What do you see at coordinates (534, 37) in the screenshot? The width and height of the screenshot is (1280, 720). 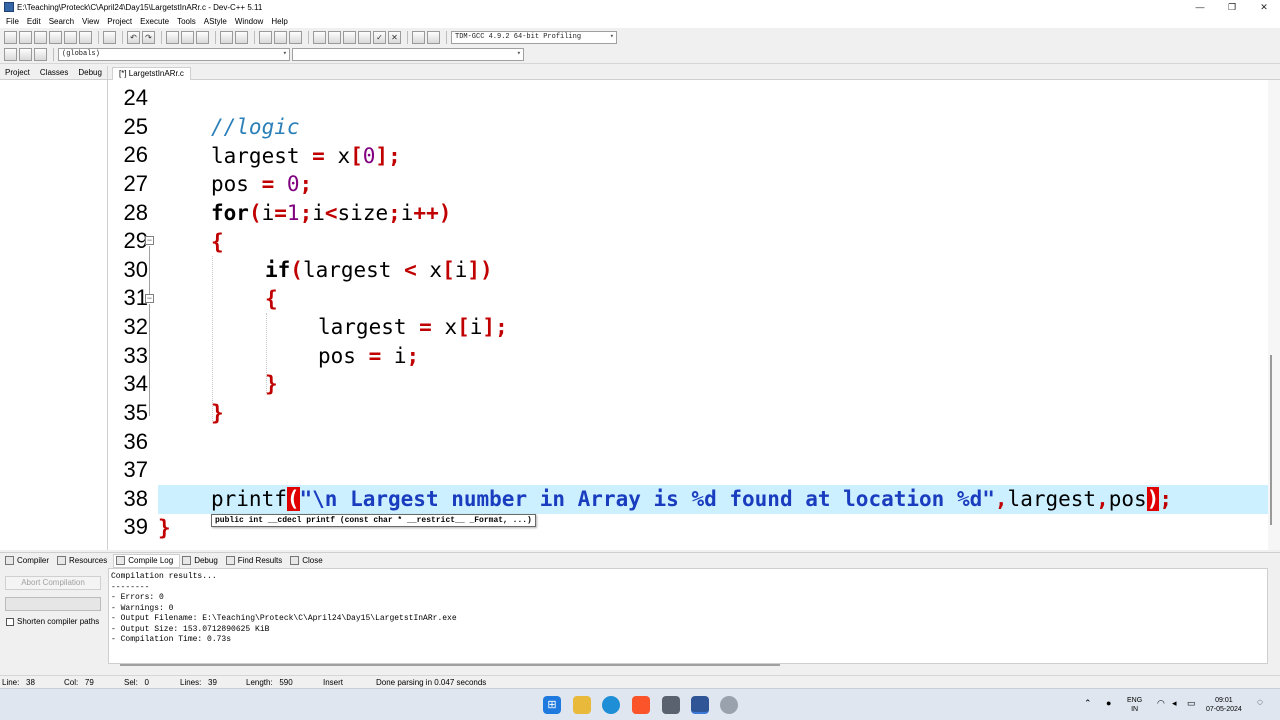 I see `compiler-select: TDM-GCC 4.9.2 64-bit Profiling ▾` at bounding box center [534, 37].